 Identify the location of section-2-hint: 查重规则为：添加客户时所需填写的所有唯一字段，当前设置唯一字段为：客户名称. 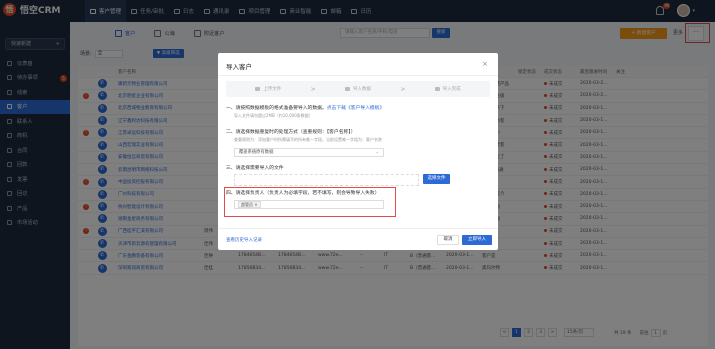
(308, 139).